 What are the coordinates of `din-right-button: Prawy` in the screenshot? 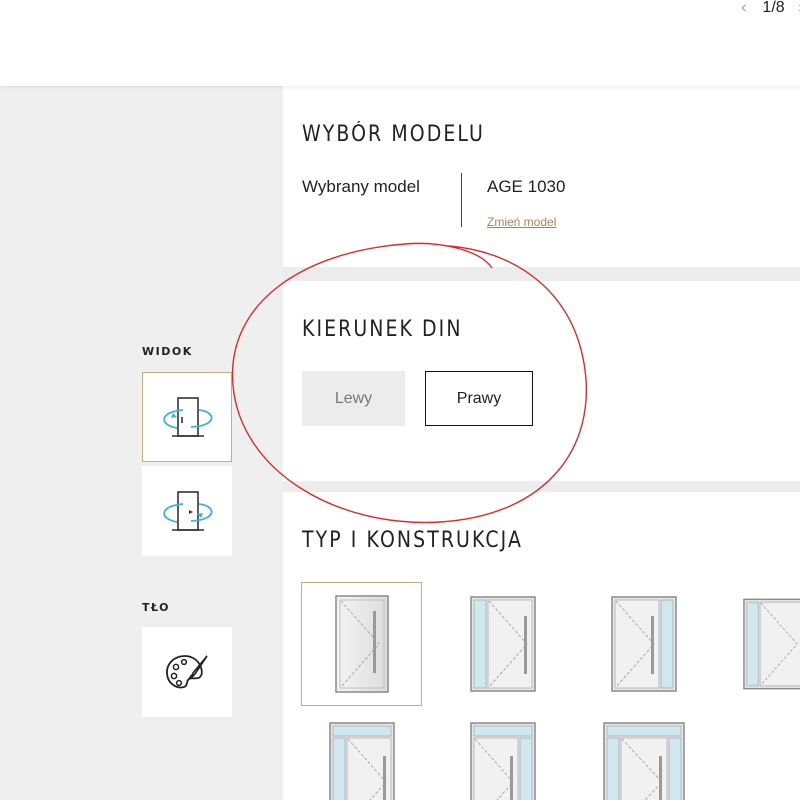 It's located at (479, 398).